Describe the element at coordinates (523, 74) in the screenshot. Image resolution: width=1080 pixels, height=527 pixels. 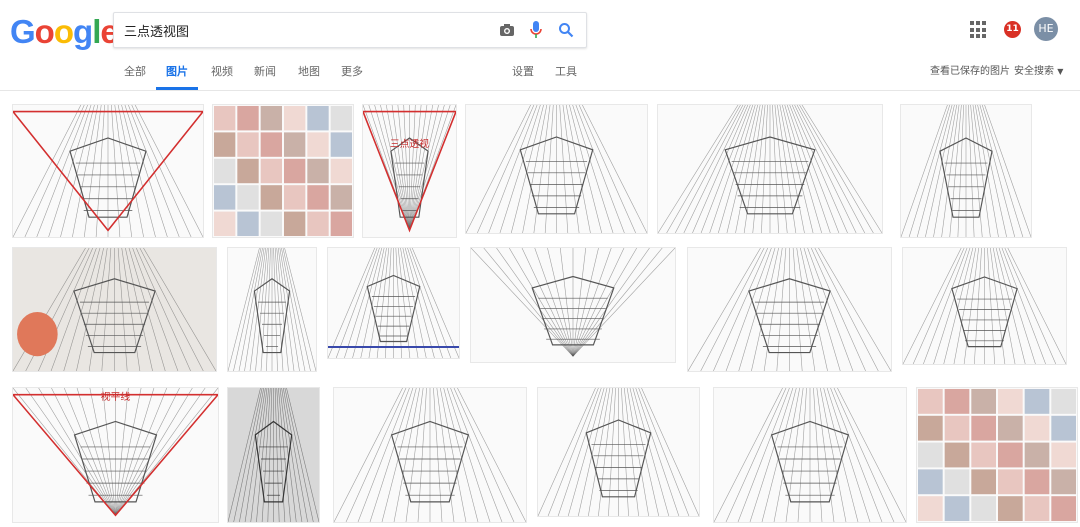
I see `tab-settings: 设置` at that location.